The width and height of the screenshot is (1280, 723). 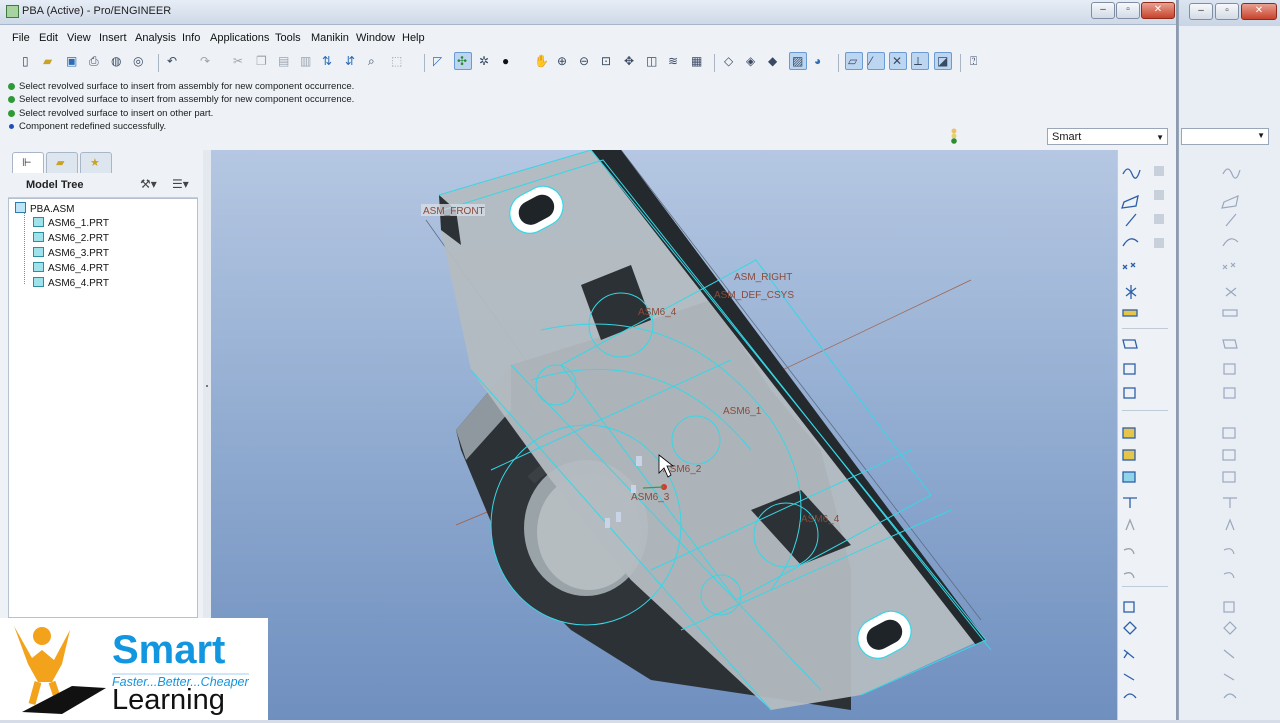 I want to click on menu-edit: Edit, so click(x=48, y=38).